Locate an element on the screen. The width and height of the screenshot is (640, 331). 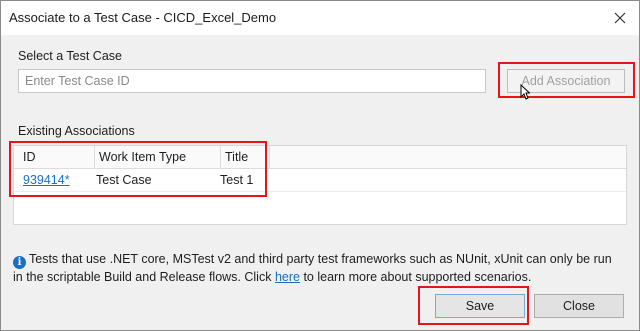
info-text-after-link: to learn more about supported scenarios. is located at coordinates (415, 277).